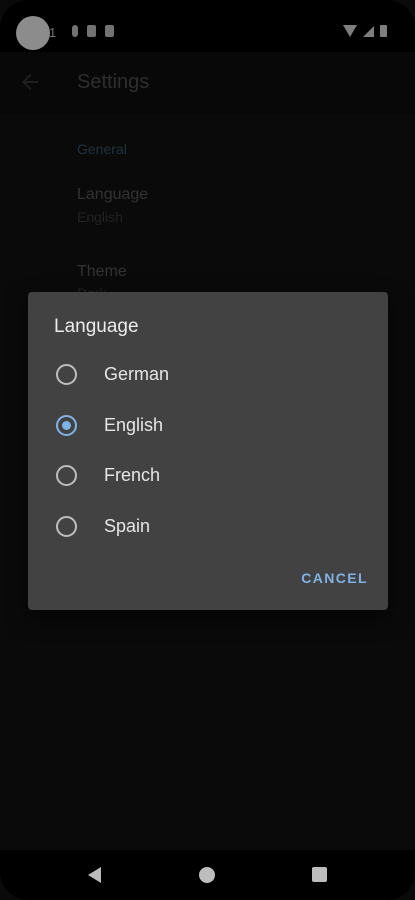  What do you see at coordinates (134, 425) in the screenshot?
I see `option-label: English` at bounding box center [134, 425].